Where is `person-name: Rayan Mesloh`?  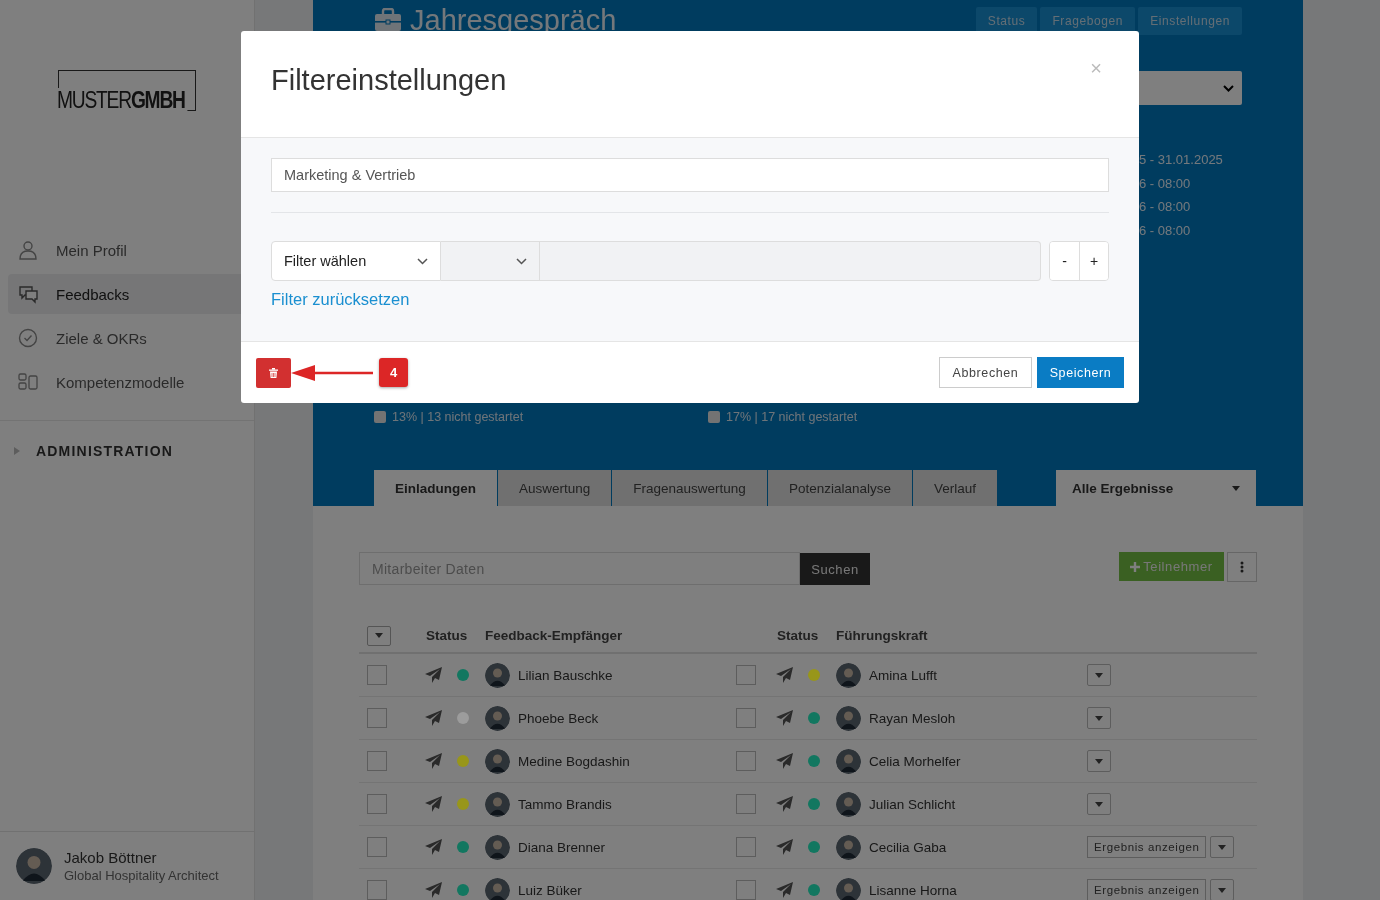 person-name: Rayan Mesloh is located at coordinates (912, 718).